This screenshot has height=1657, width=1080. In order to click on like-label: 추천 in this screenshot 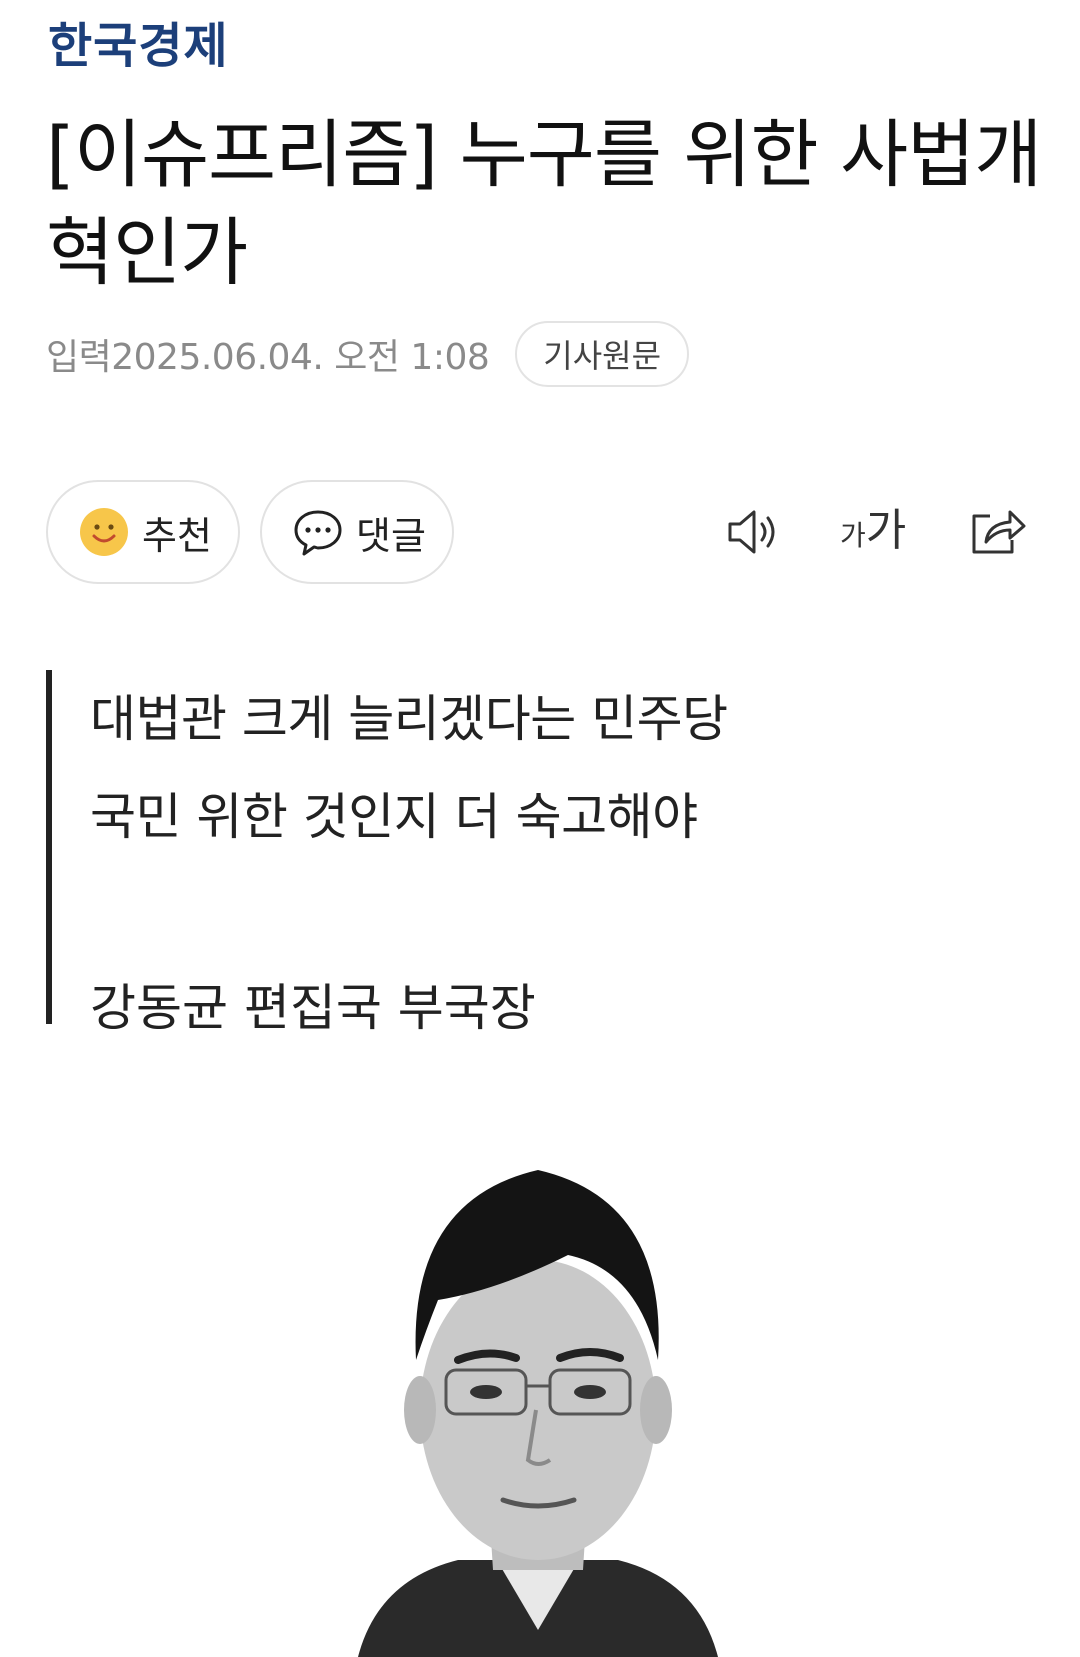, I will do `click(177, 535)`.